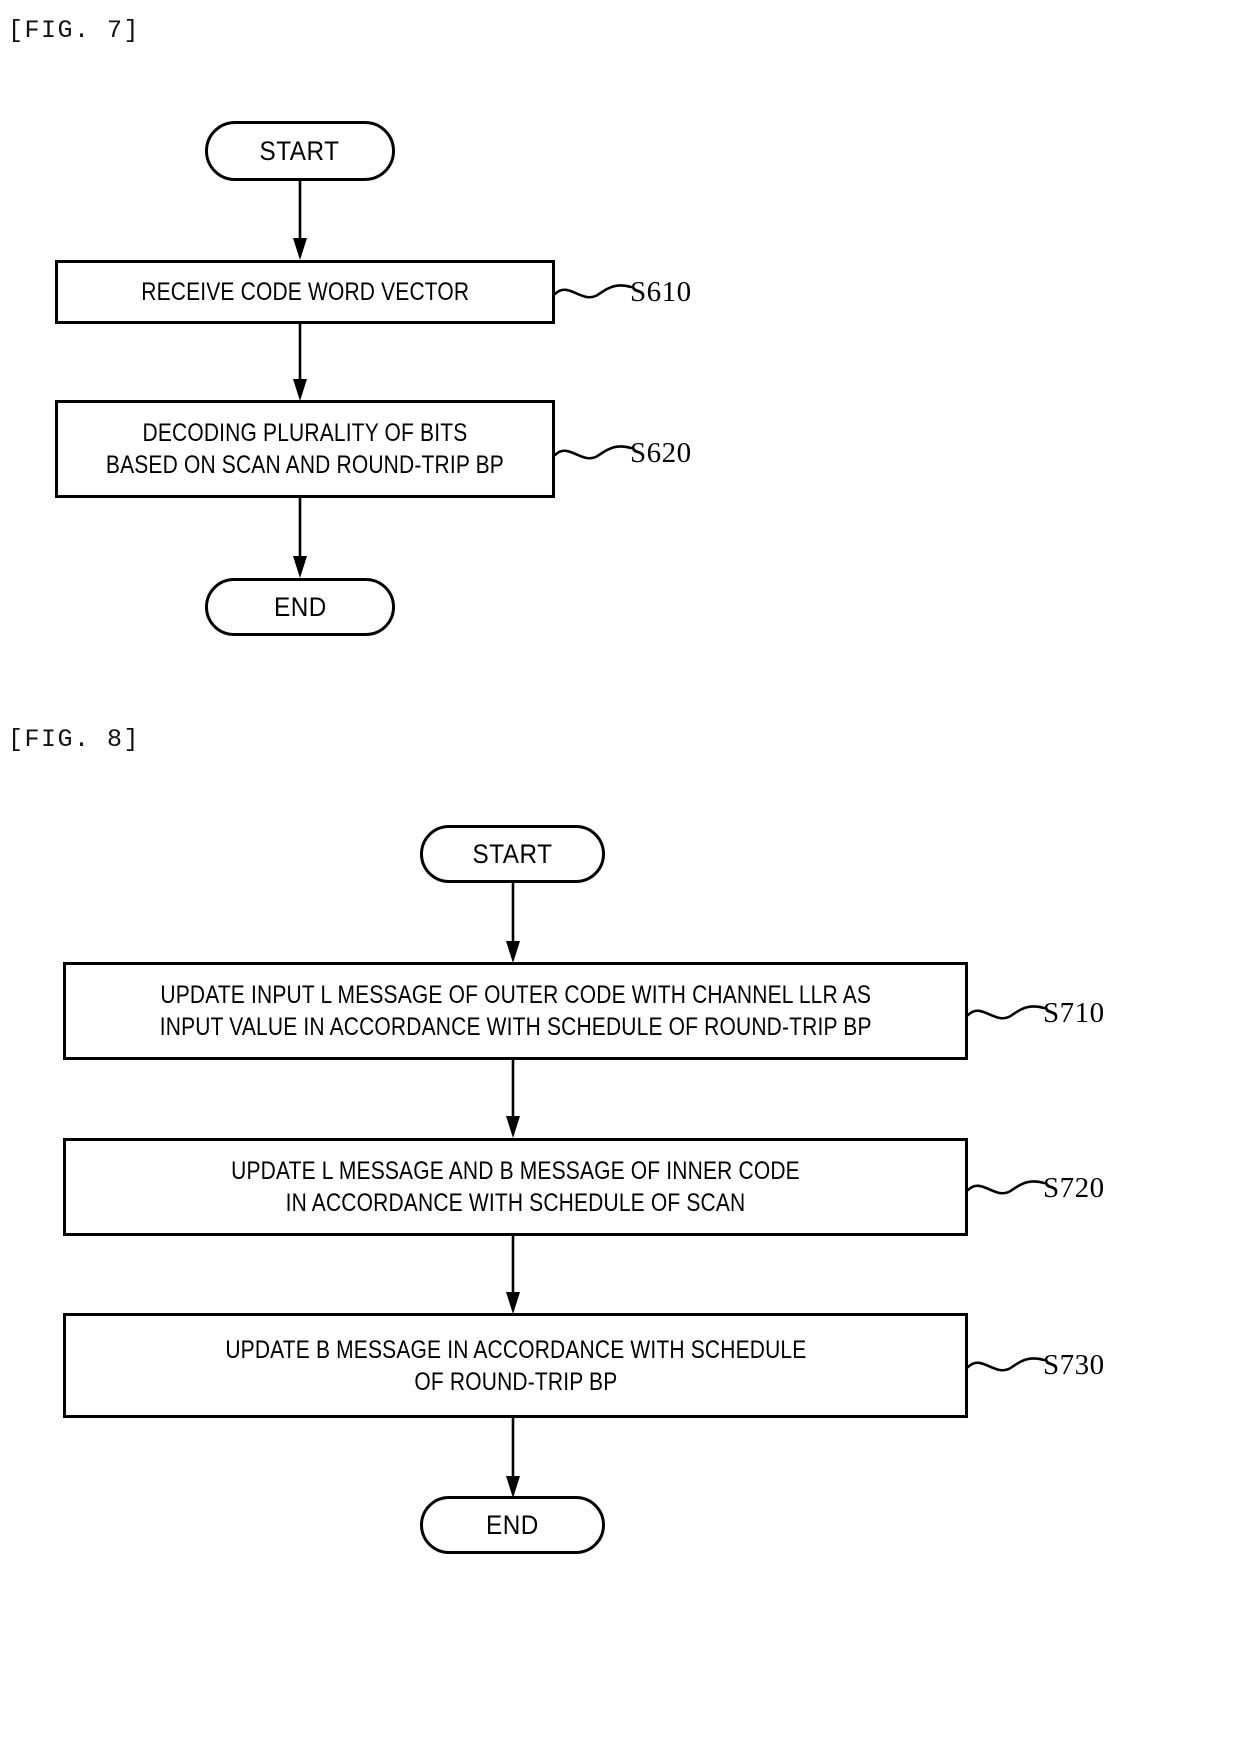 This screenshot has height=1747, width=1240. I want to click on fig8-step2-ref-numeral: S720, so click(1074, 1188).